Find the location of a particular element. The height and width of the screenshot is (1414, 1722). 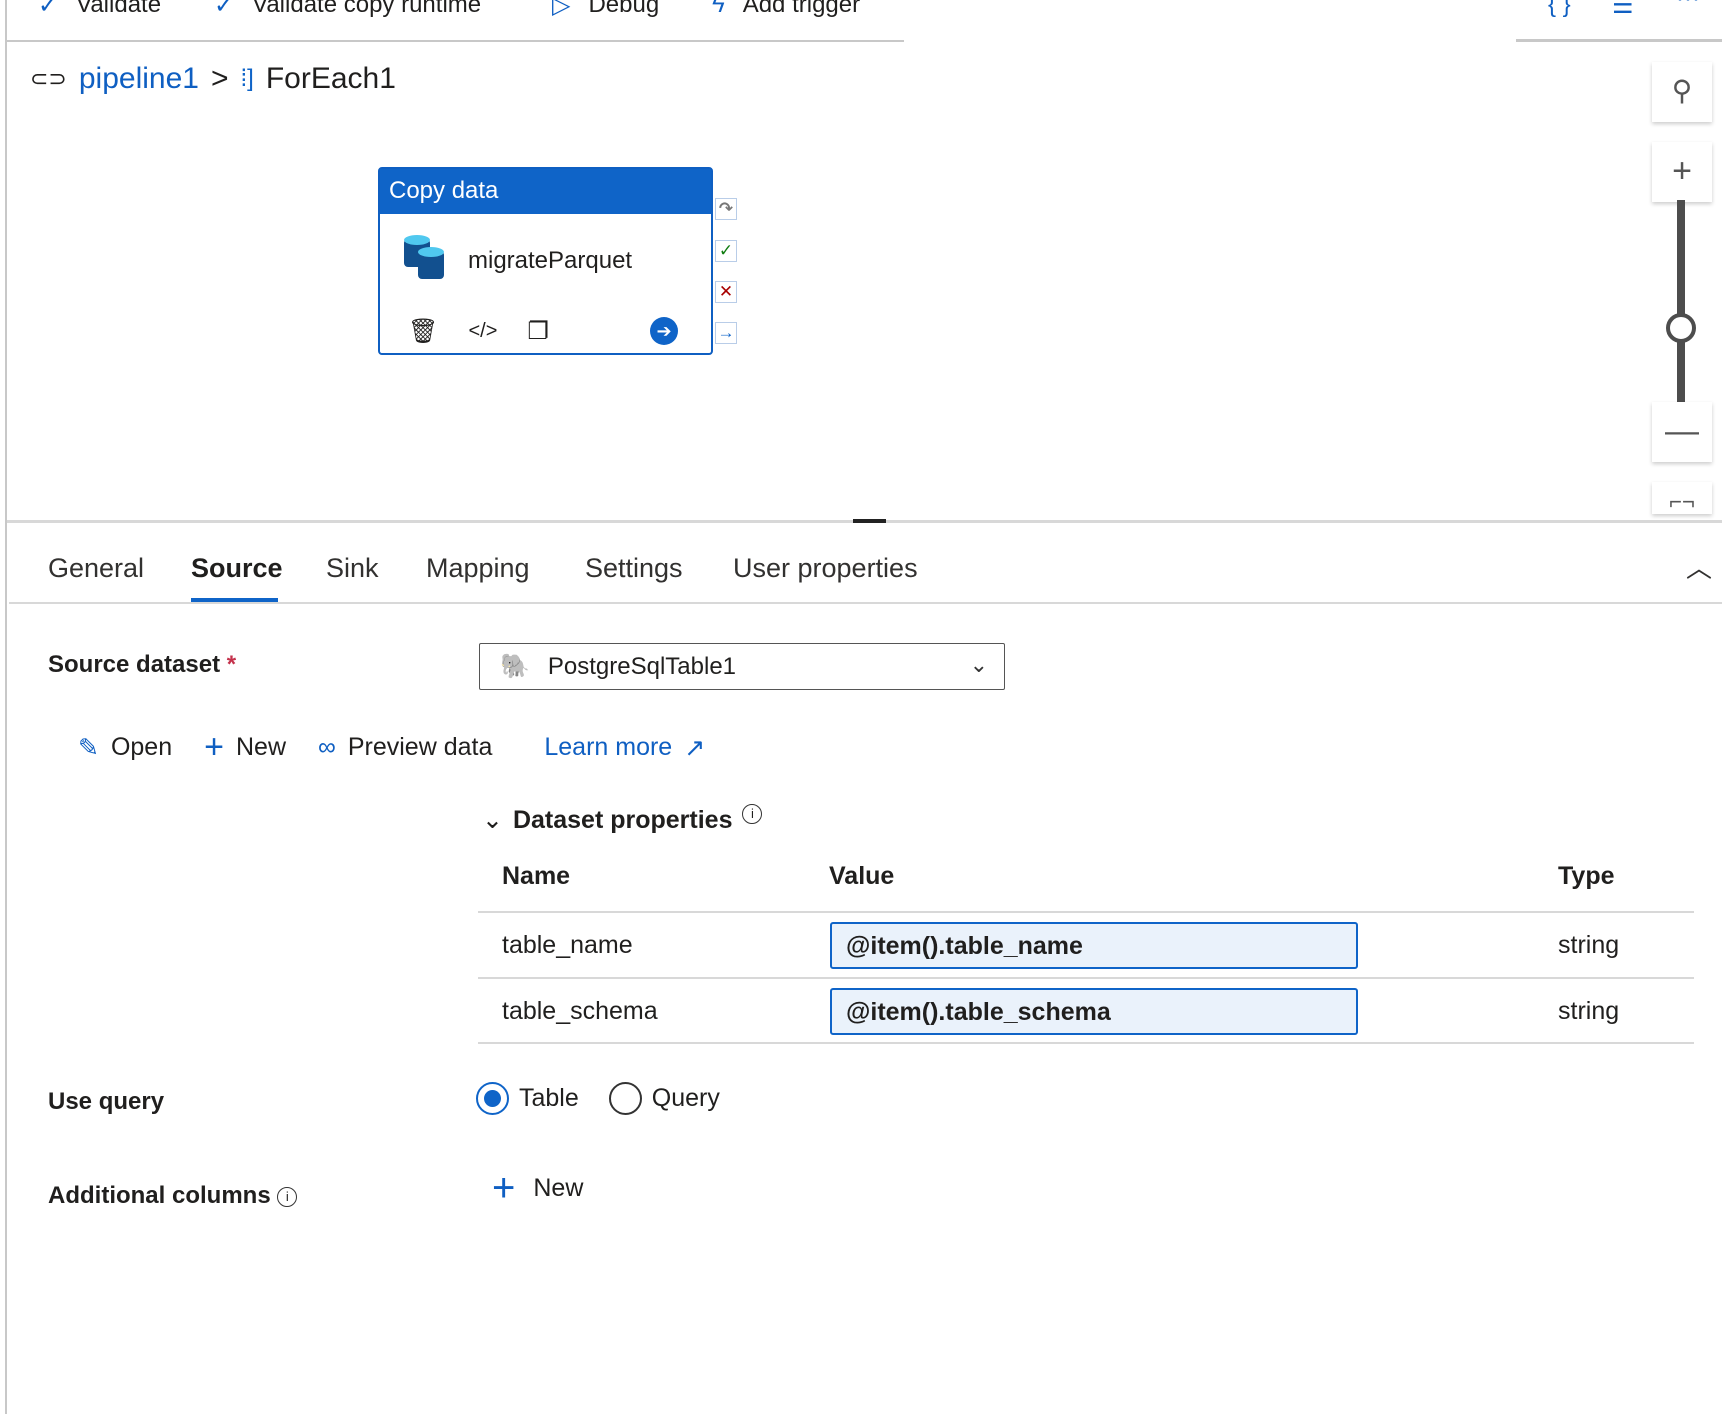

dataset-properties-toggle: ⌄ Dataset properties i is located at coordinates (622, 819).